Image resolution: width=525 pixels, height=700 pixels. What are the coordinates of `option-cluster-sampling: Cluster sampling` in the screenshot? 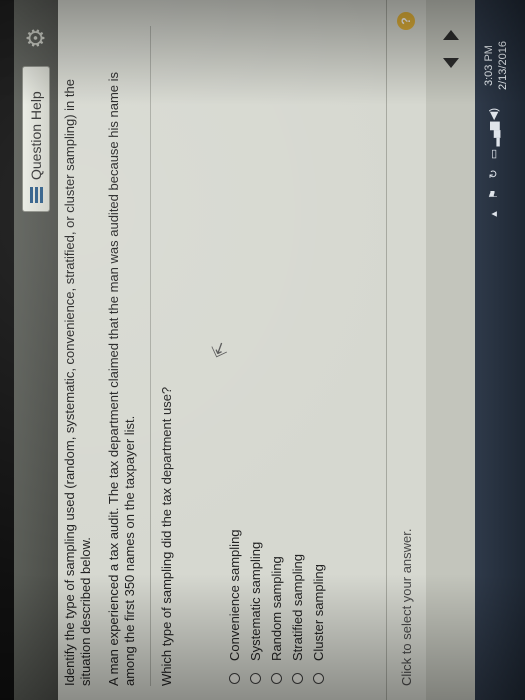 It's located at (318, 347).